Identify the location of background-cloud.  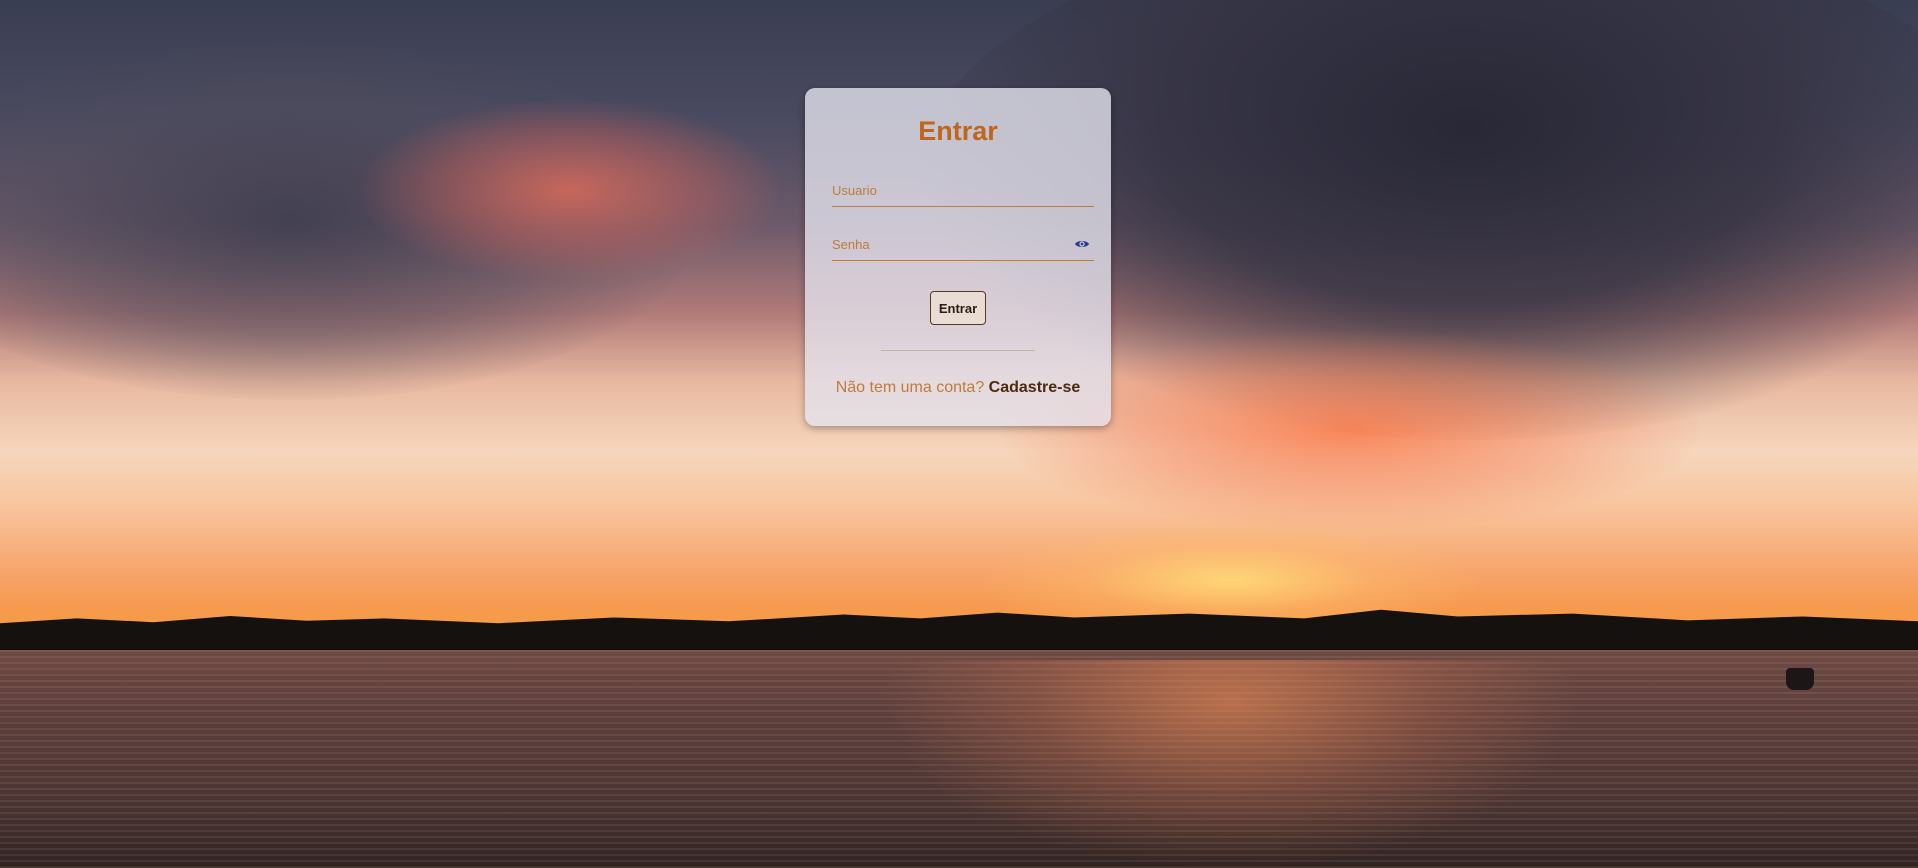
(570, 190).